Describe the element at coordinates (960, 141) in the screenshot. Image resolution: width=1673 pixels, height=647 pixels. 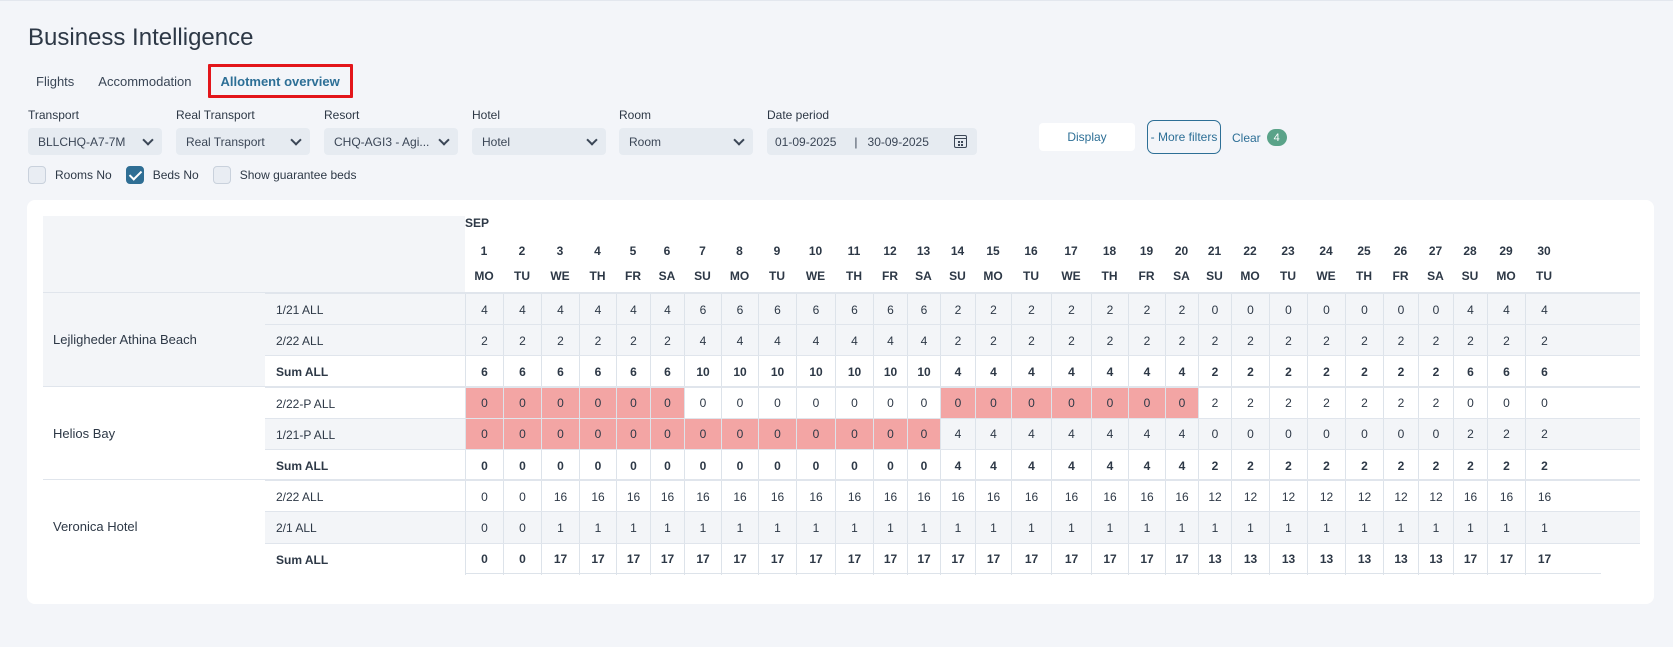
I see `calendar-icon` at that location.